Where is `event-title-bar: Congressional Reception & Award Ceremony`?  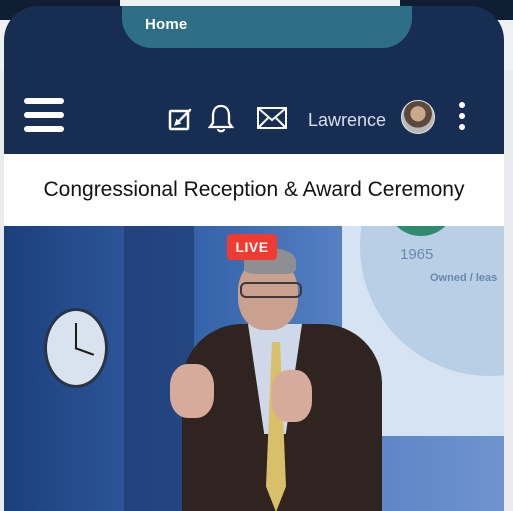 event-title-bar: Congressional Reception & Award Ceremony is located at coordinates (254, 190).